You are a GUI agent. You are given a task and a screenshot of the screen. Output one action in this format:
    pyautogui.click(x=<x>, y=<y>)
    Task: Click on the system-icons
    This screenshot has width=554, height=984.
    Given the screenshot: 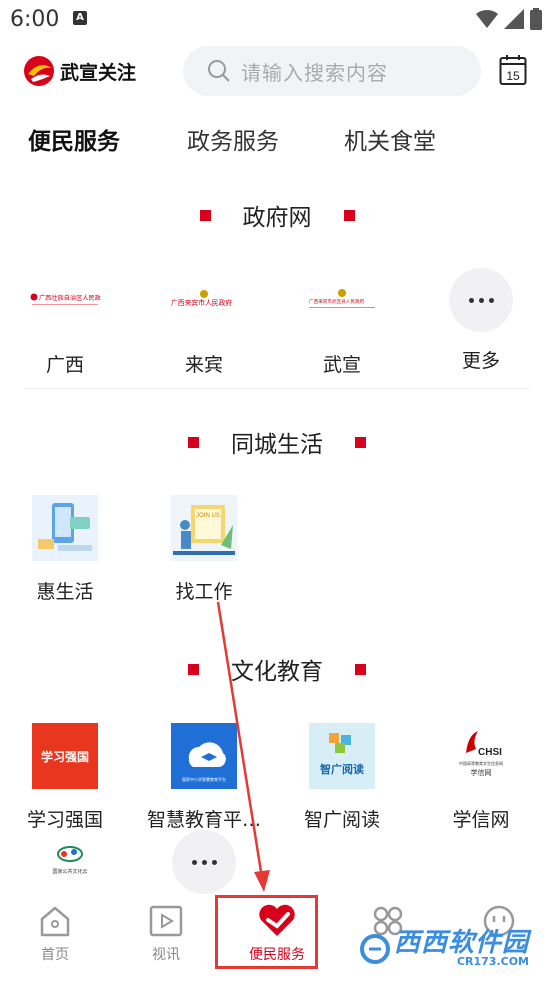 What is the action you would take?
    pyautogui.click(x=509, y=19)
    